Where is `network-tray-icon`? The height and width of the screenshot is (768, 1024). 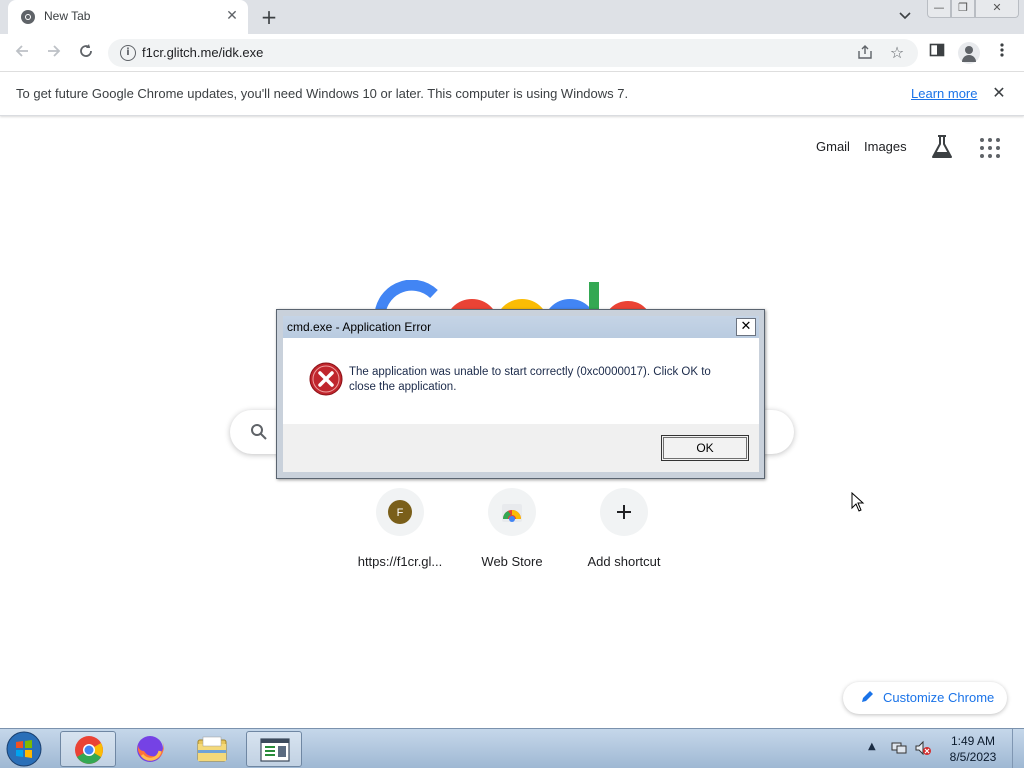 network-tray-icon is located at coordinates (899, 748).